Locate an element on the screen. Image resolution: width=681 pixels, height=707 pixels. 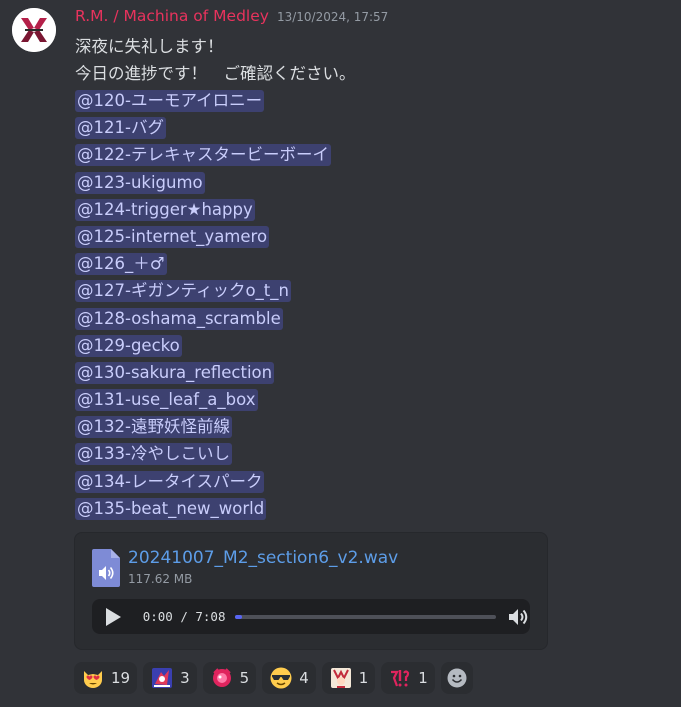
avatar is located at coordinates (34, 30).